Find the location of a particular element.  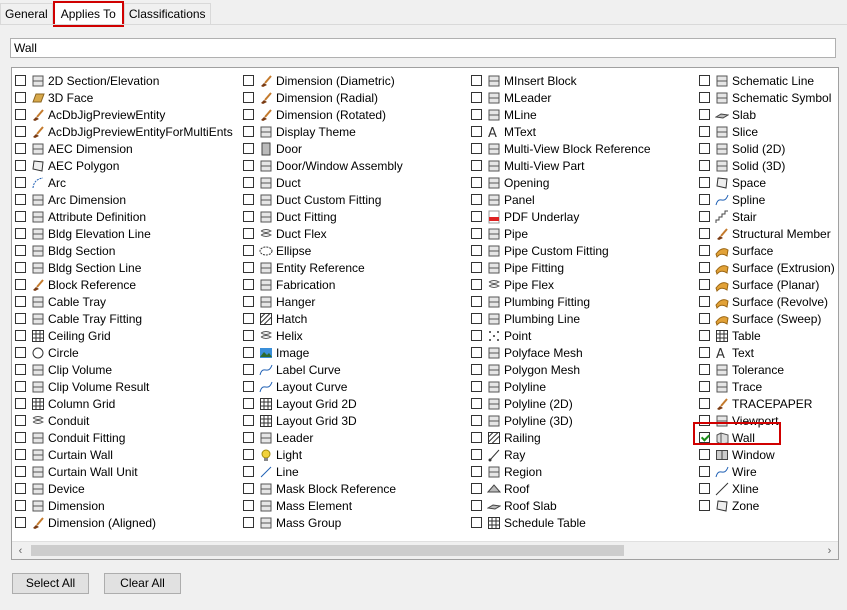

list-item-acdbjigpreviewentity: AcDbJigPreviewEntity is located at coordinates (124, 114).